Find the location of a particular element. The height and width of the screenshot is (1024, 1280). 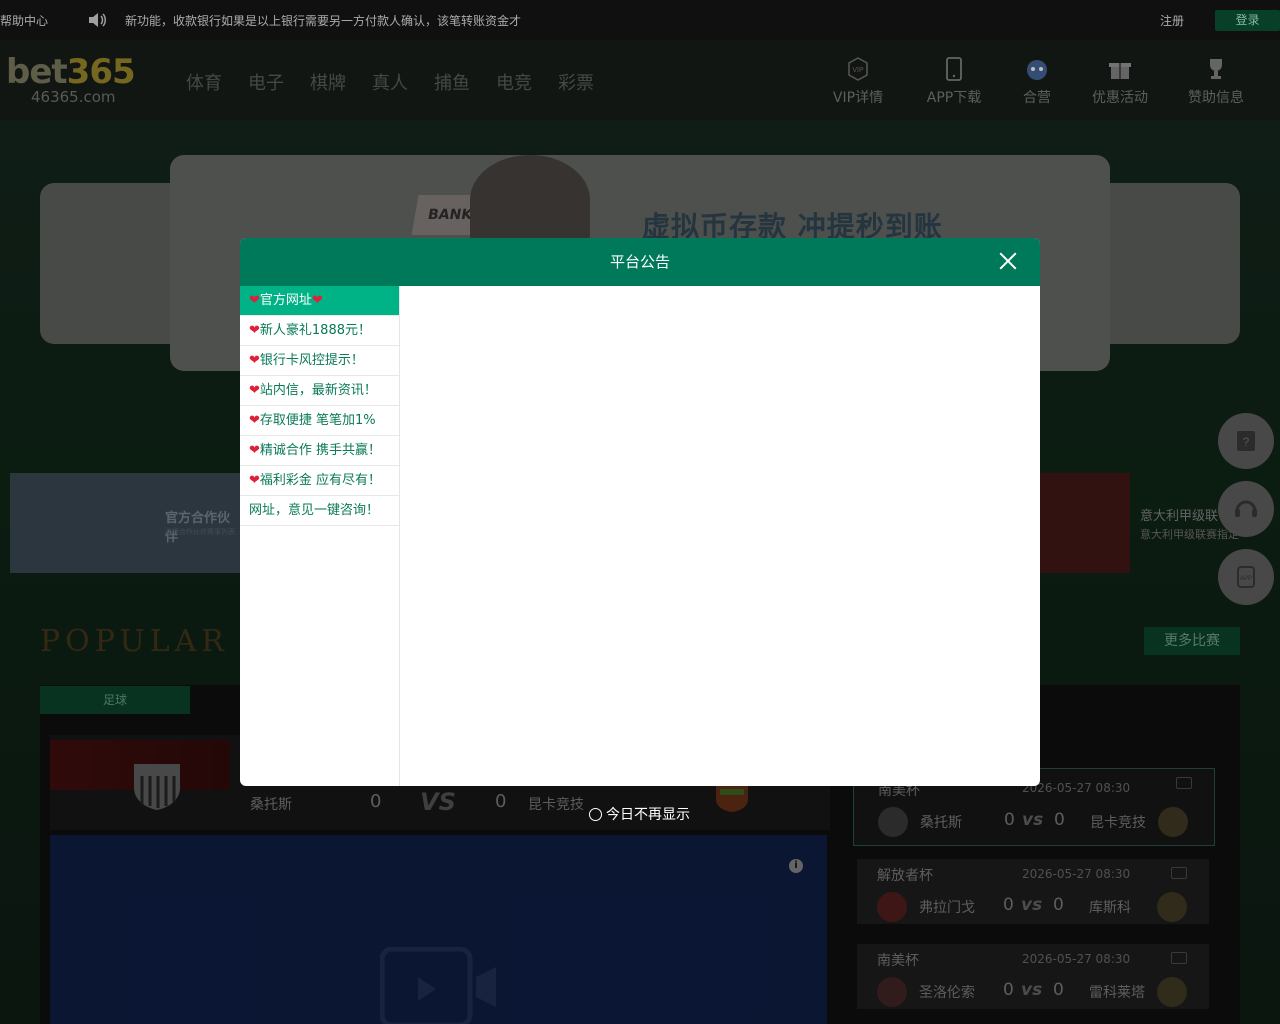

announcement-item-label: 网址，意见一键咨询！ is located at coordinates (314, 510).